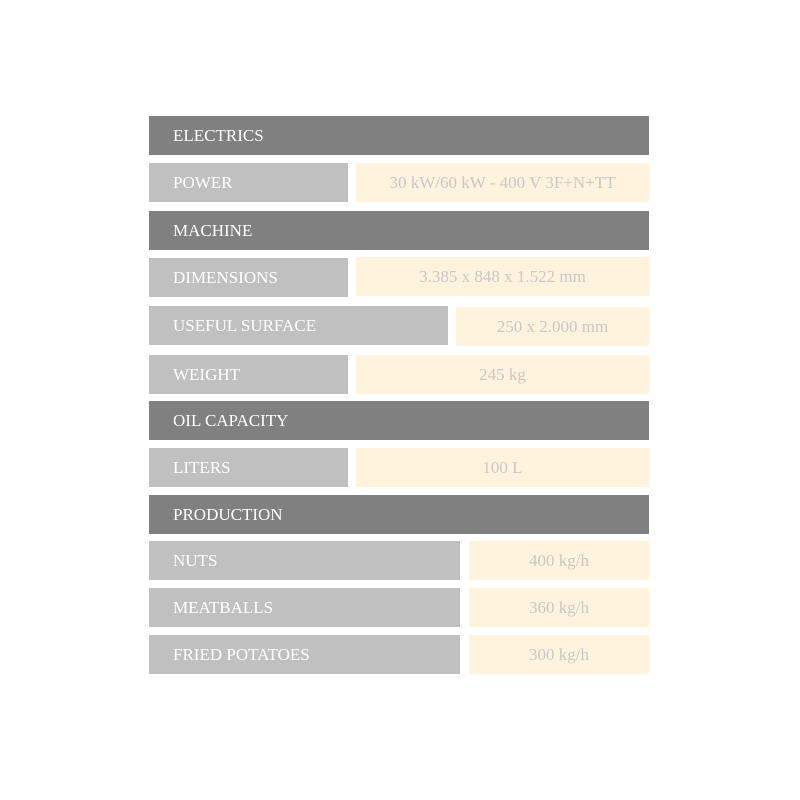  What do you see at coordinates (399, 514) in the screenshot?
I see `section-header-production: PRODUCTION` at bounding box center [399, 514].